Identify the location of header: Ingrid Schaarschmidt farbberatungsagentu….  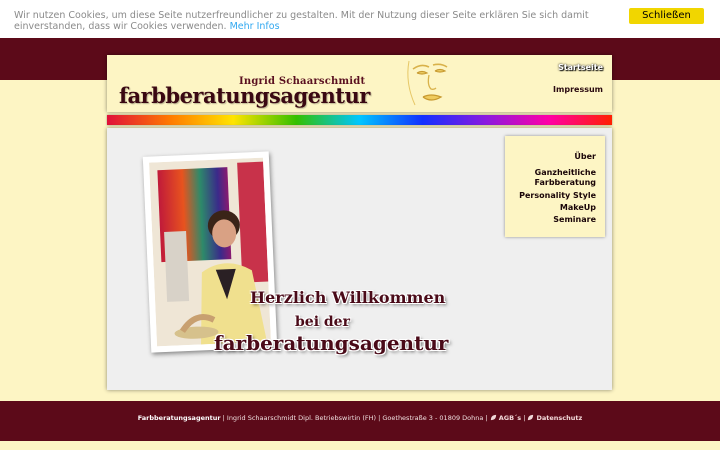
(359, 83).